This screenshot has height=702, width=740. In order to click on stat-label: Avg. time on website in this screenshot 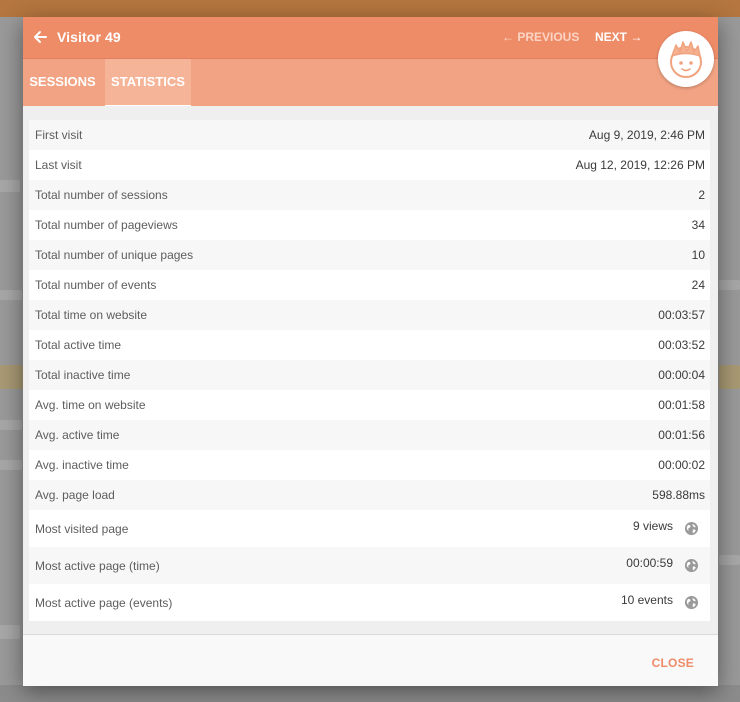, I will do `click(90, 405)`.